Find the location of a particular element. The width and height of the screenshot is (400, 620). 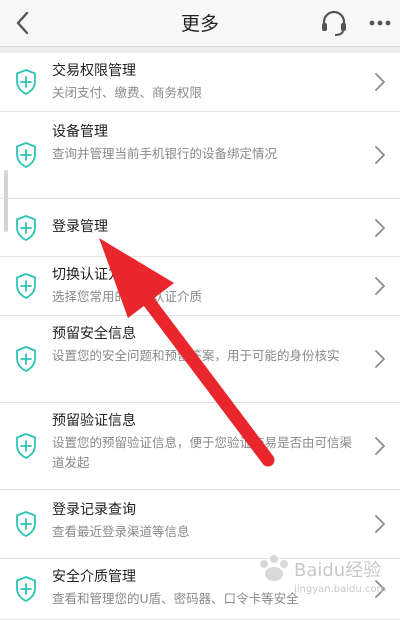

list-item-transaction-permission: 交易权限管理 关闭支付、缴费、商务权限 is located at coordinates (200, 82).